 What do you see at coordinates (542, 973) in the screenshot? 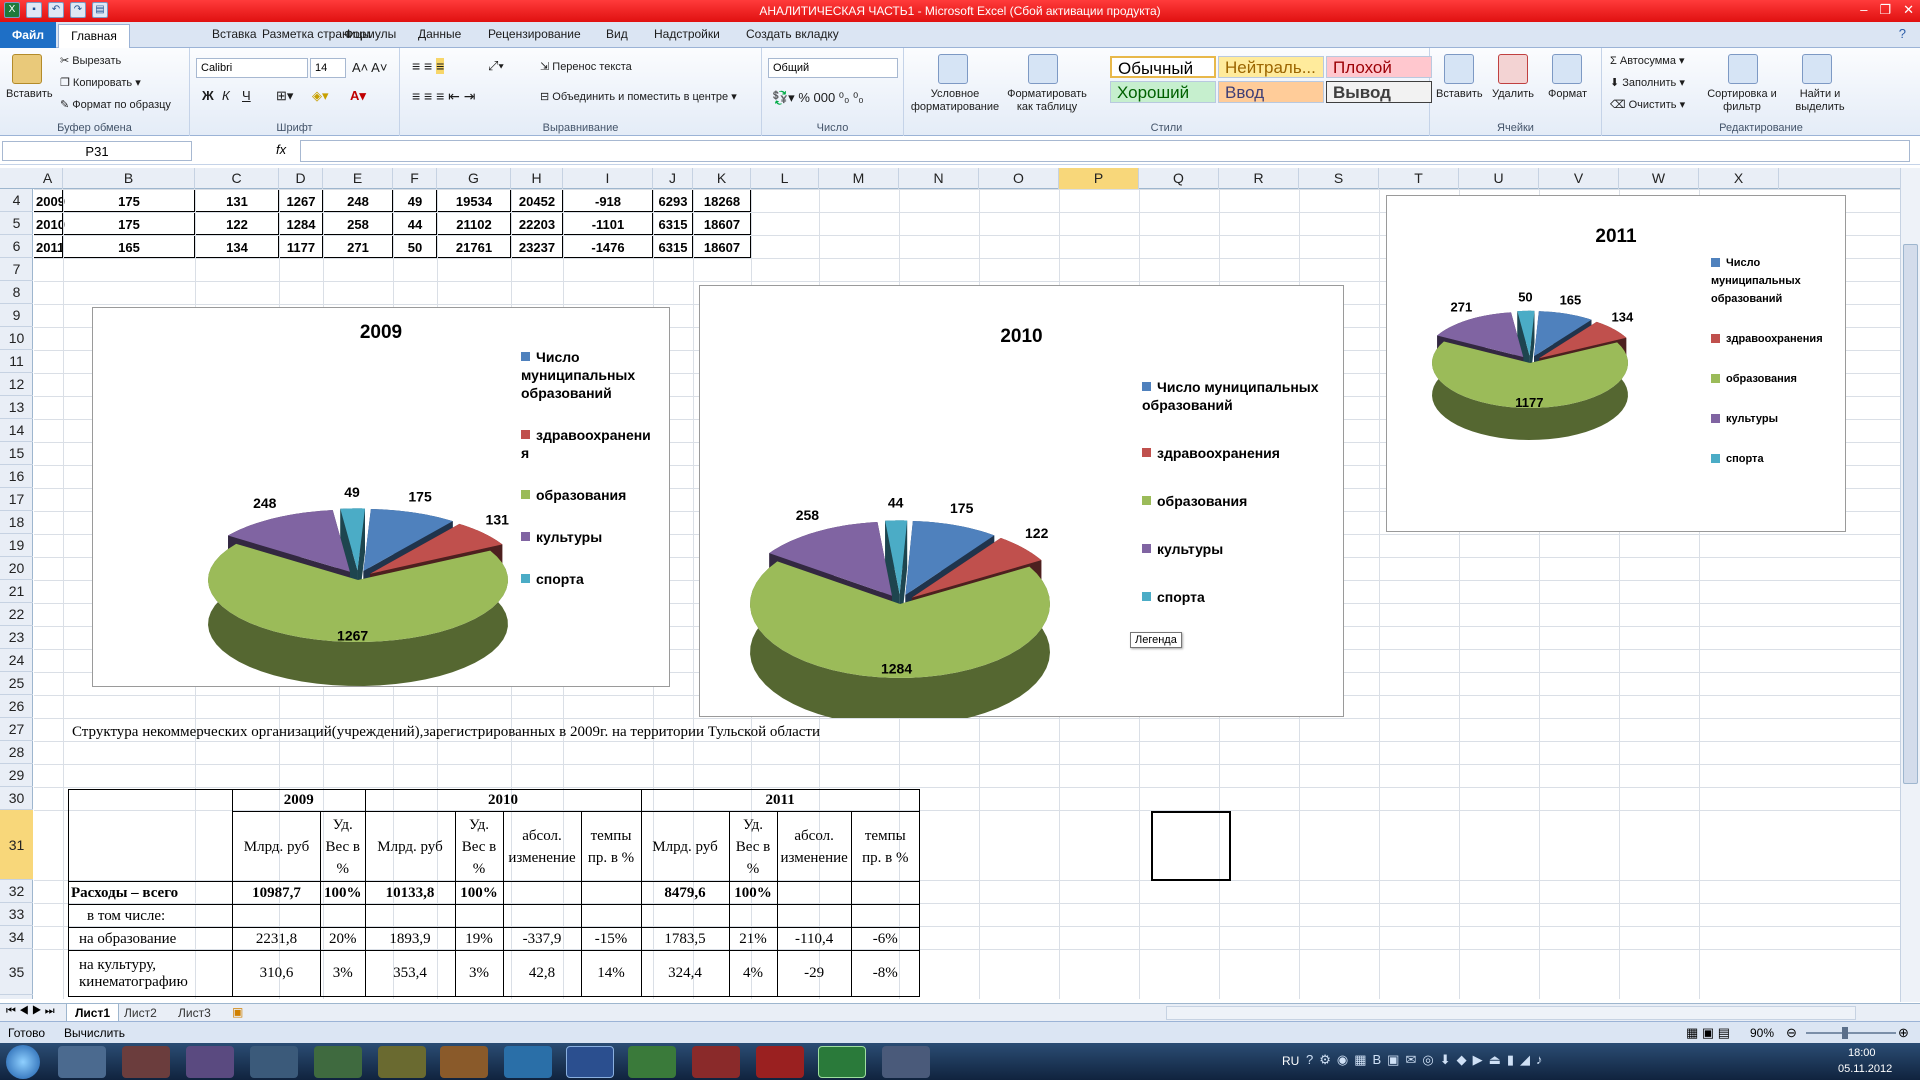
I see `table2-cell: 42,8` at bounding box center [542, 973].